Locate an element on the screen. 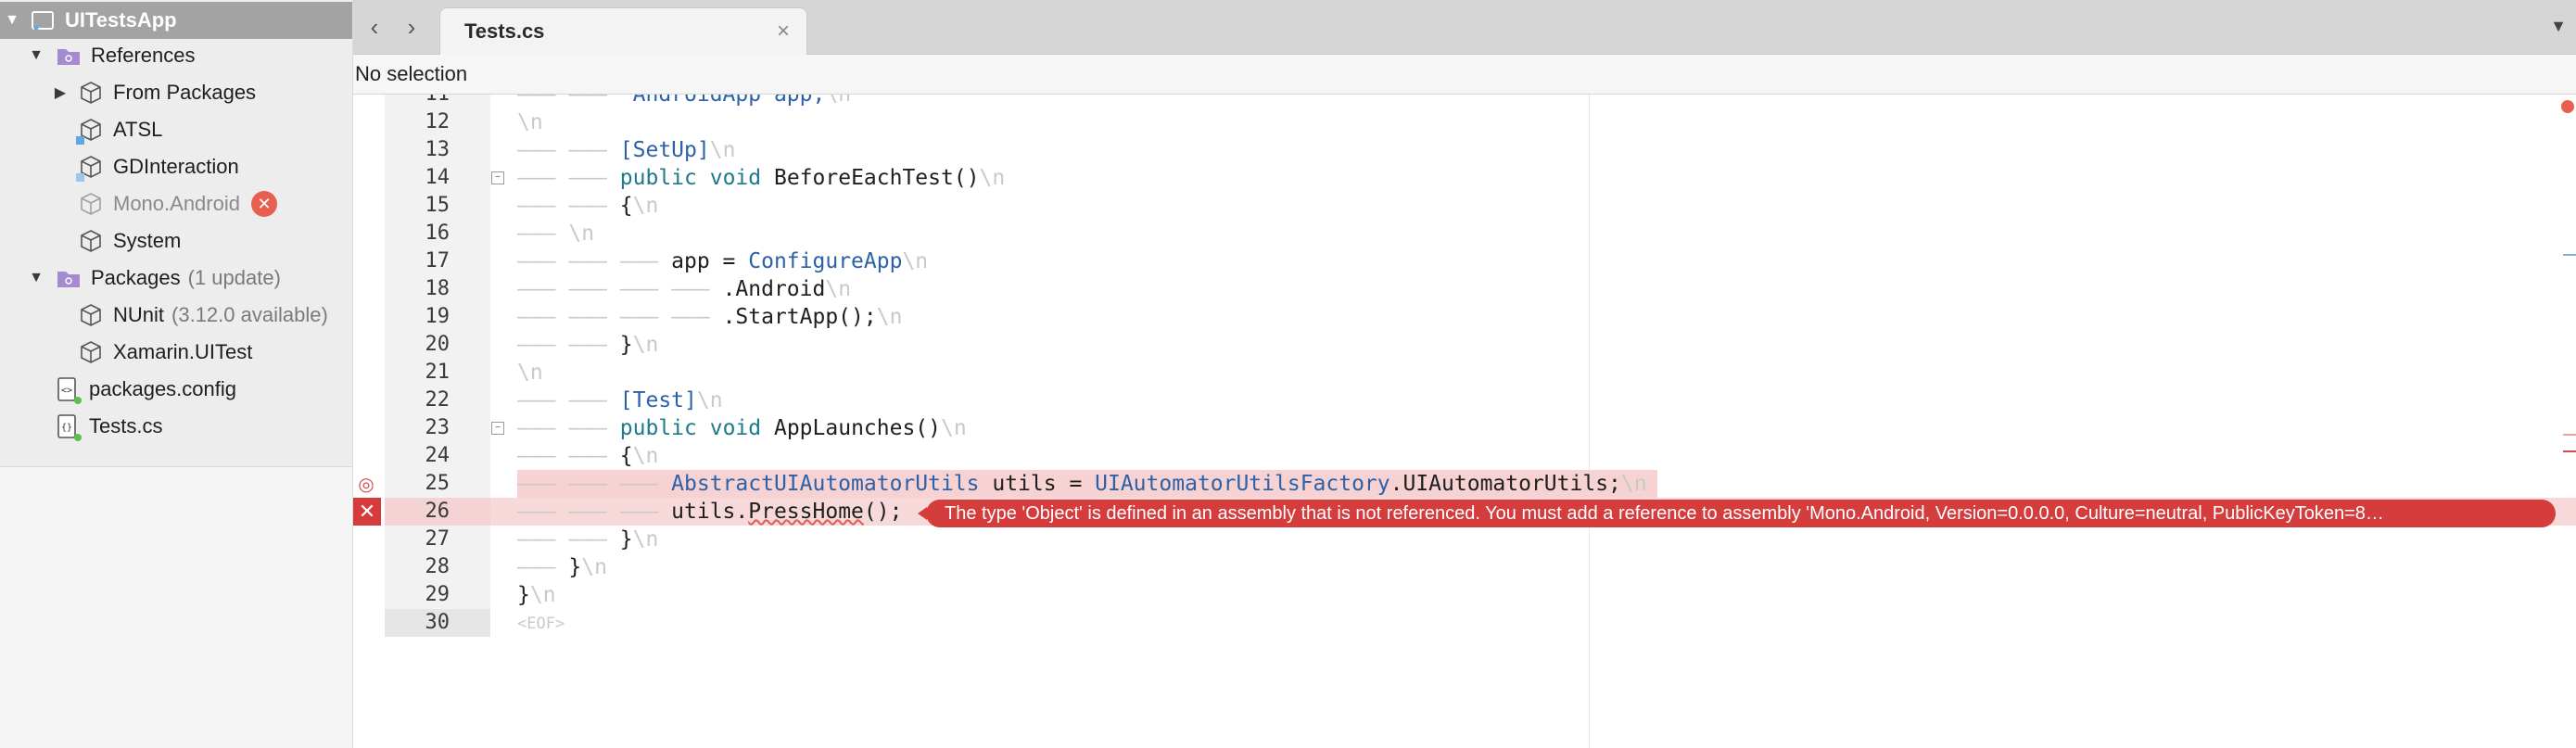 This screenshot has height=748, width=2576. code-token: void is located at coordinates (735, 178).